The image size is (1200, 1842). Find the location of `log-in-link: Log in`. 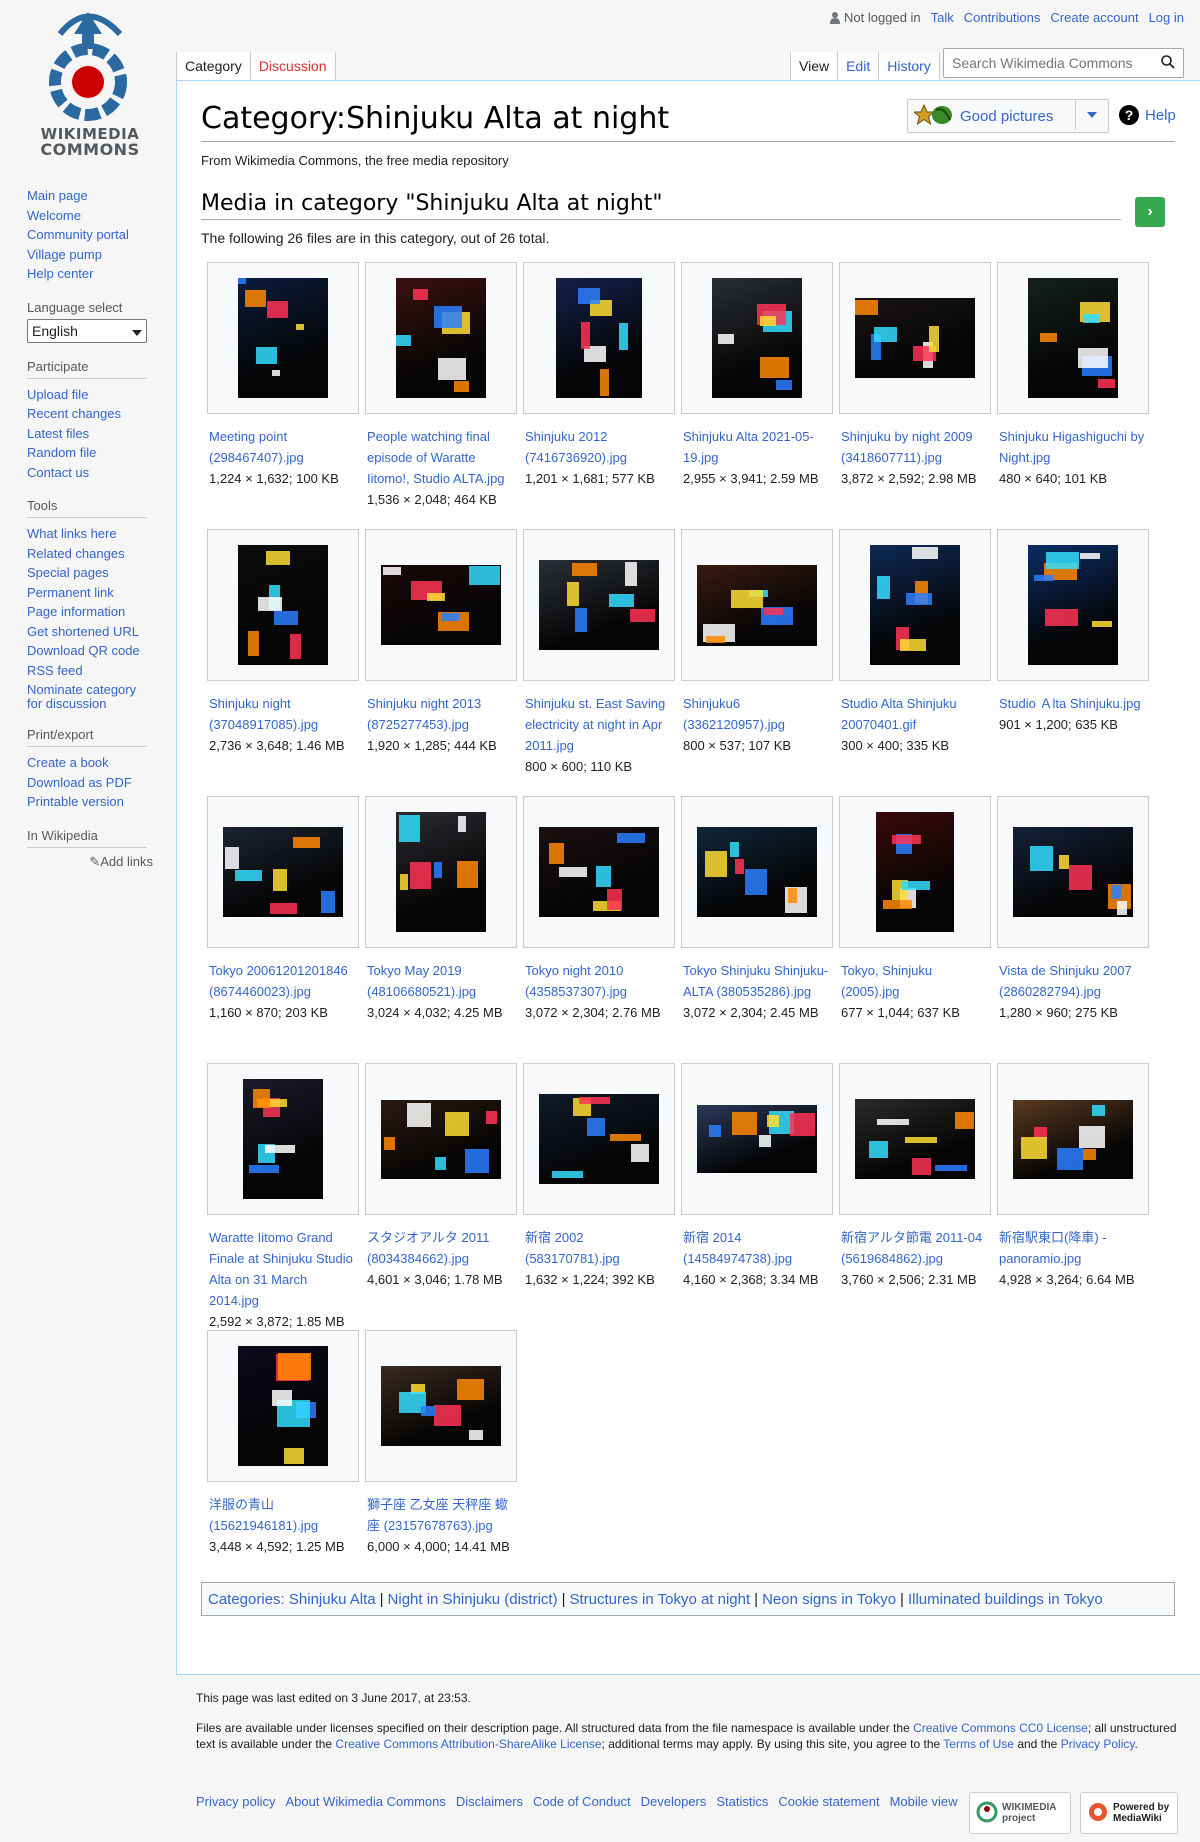

log-in-link: Log in is located at coordinates (1166, 17).